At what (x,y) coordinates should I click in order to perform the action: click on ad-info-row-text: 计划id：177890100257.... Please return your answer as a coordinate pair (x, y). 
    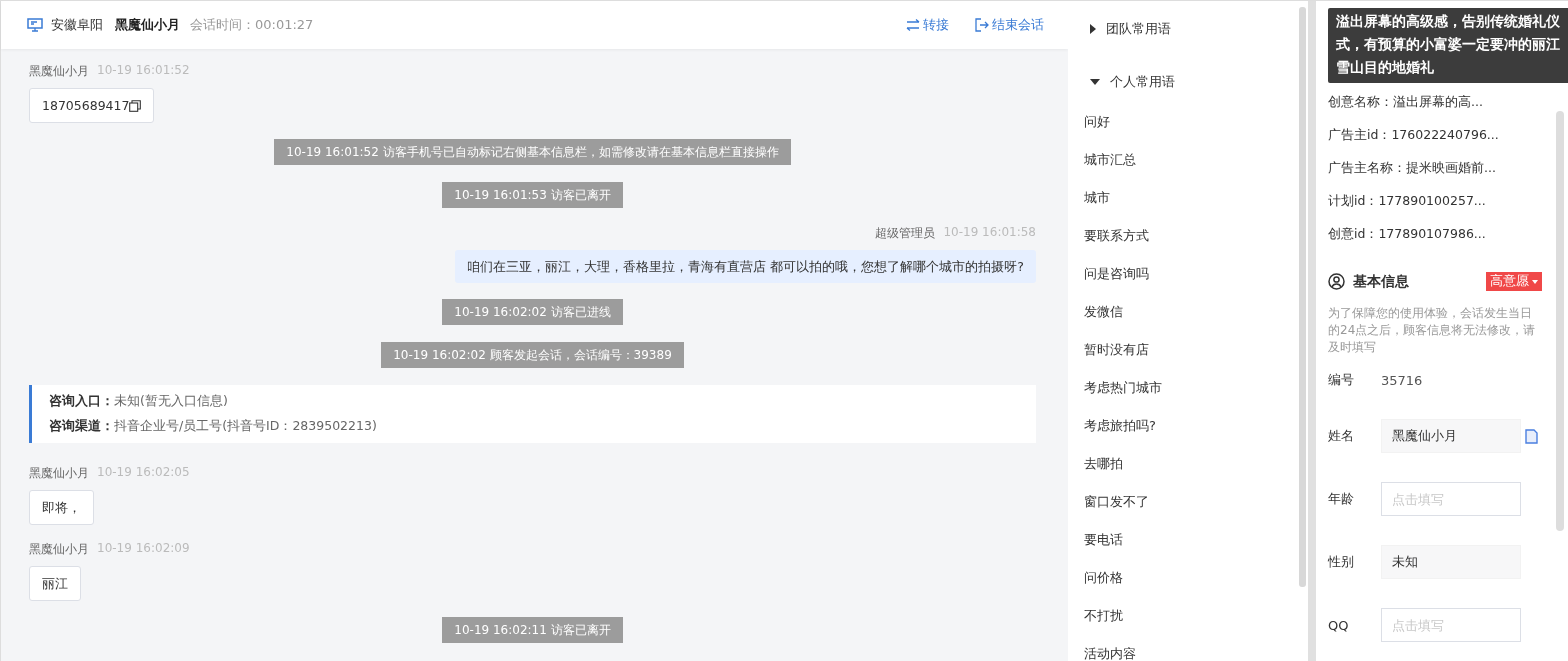
    Looking at the image, I should click on (1407, 201).